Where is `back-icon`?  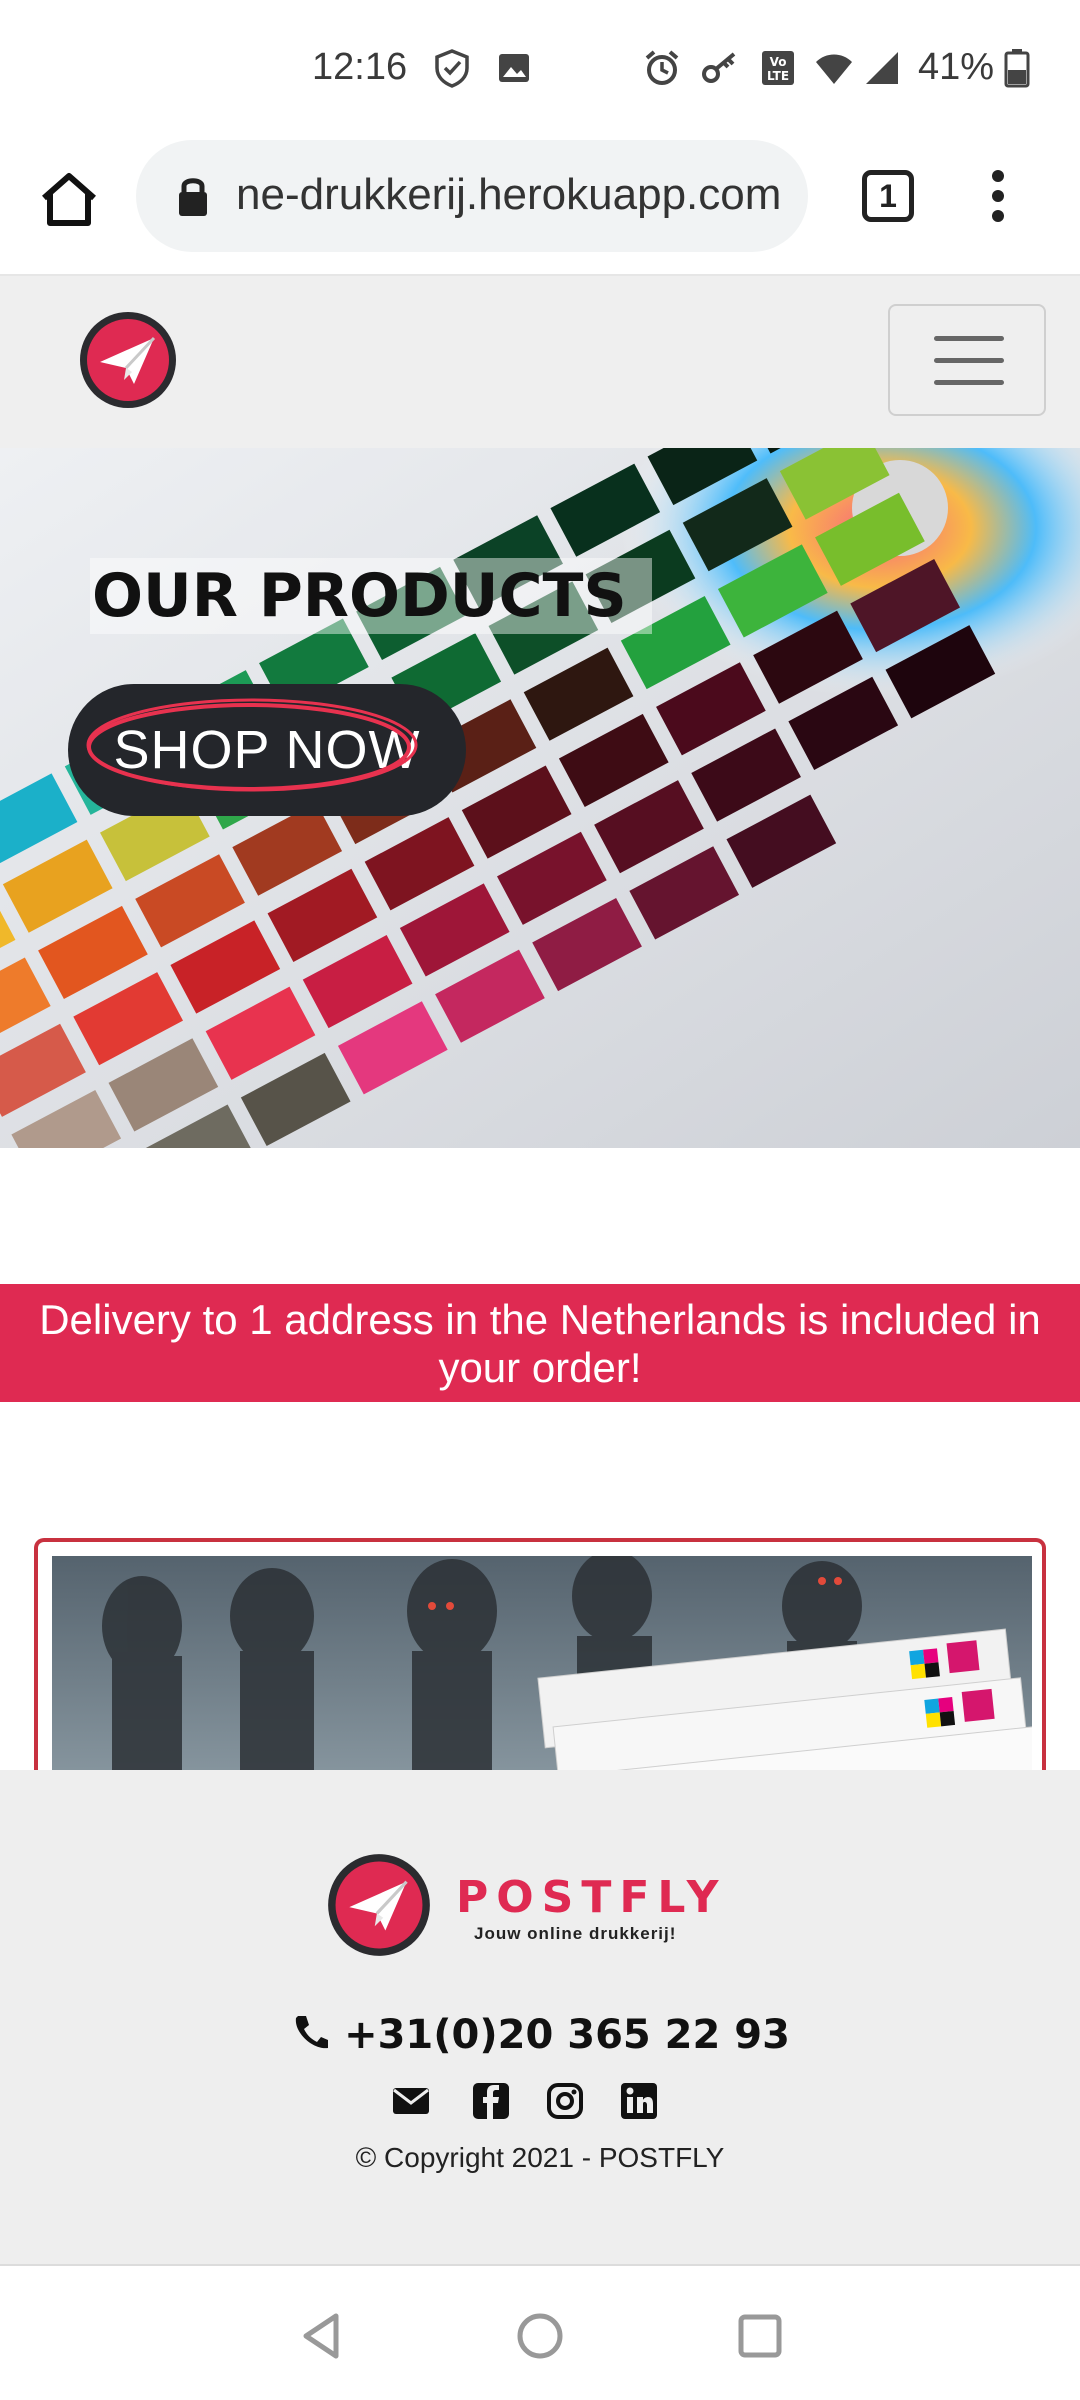 back-icon is located at coordinates (322, 2336).